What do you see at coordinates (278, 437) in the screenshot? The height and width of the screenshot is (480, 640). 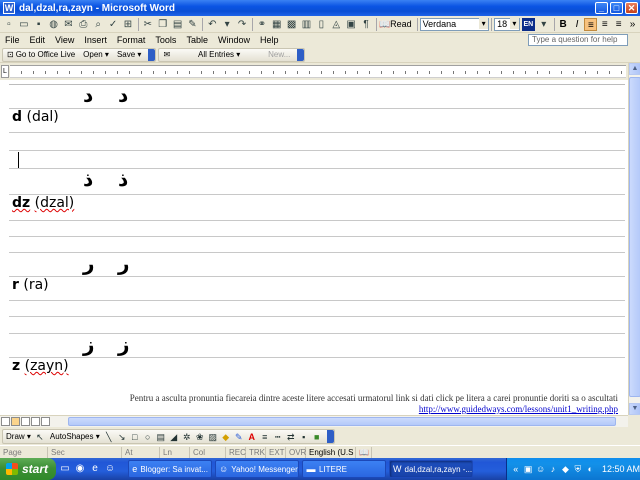 I see `dash-style-icon: ┅` at bounding box center [278, 437].